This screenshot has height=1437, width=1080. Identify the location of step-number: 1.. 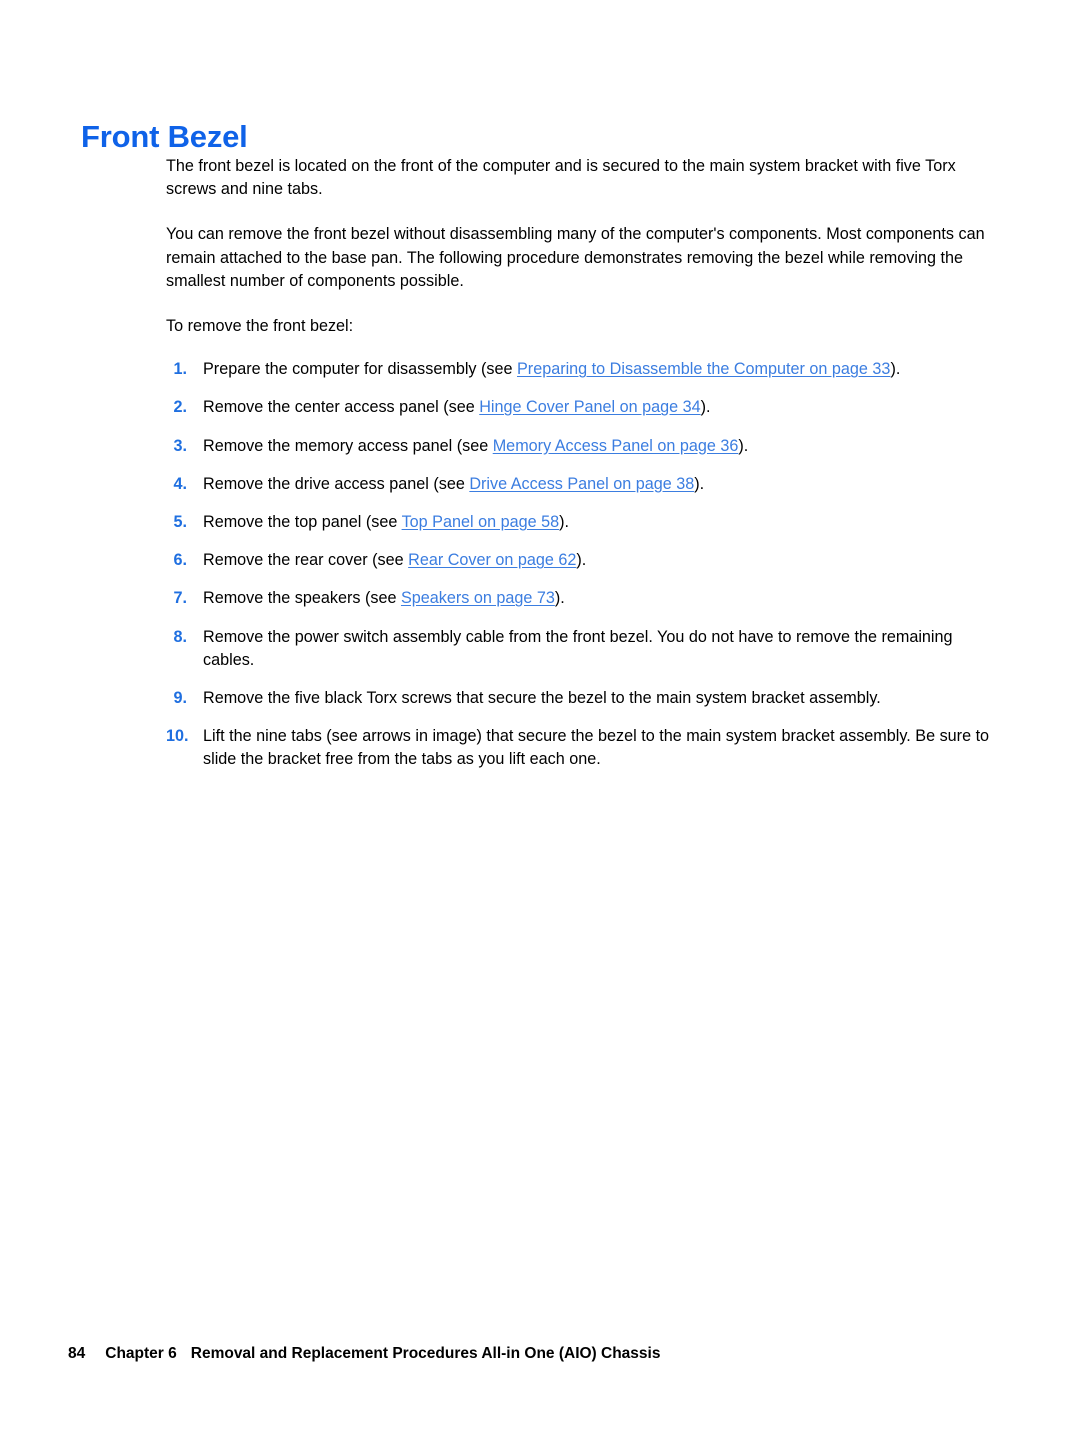
(180, 369).